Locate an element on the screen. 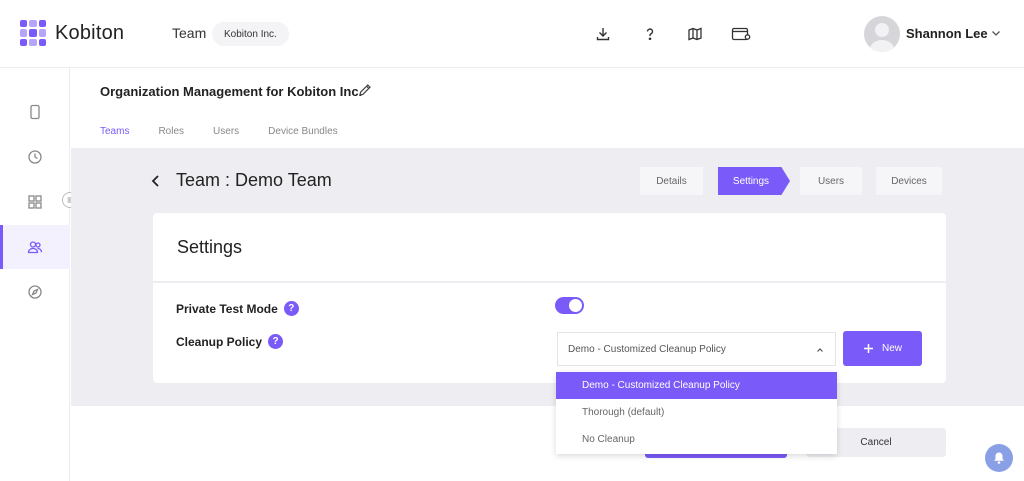  settings-card-header is located at coordinates (549, 247).